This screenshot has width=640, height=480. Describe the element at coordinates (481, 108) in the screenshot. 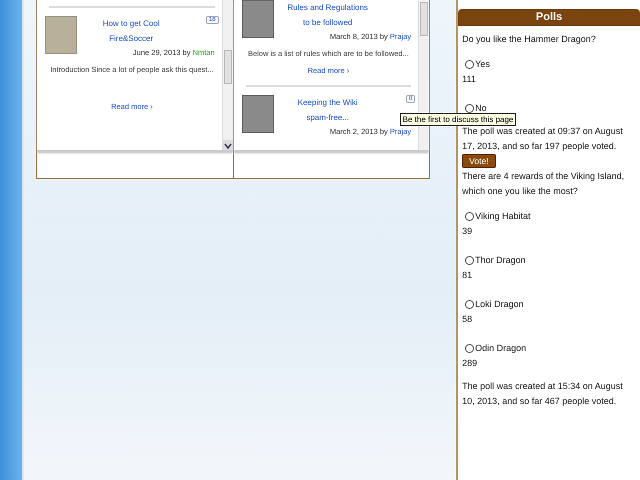

I see `option-label: No` at that location.